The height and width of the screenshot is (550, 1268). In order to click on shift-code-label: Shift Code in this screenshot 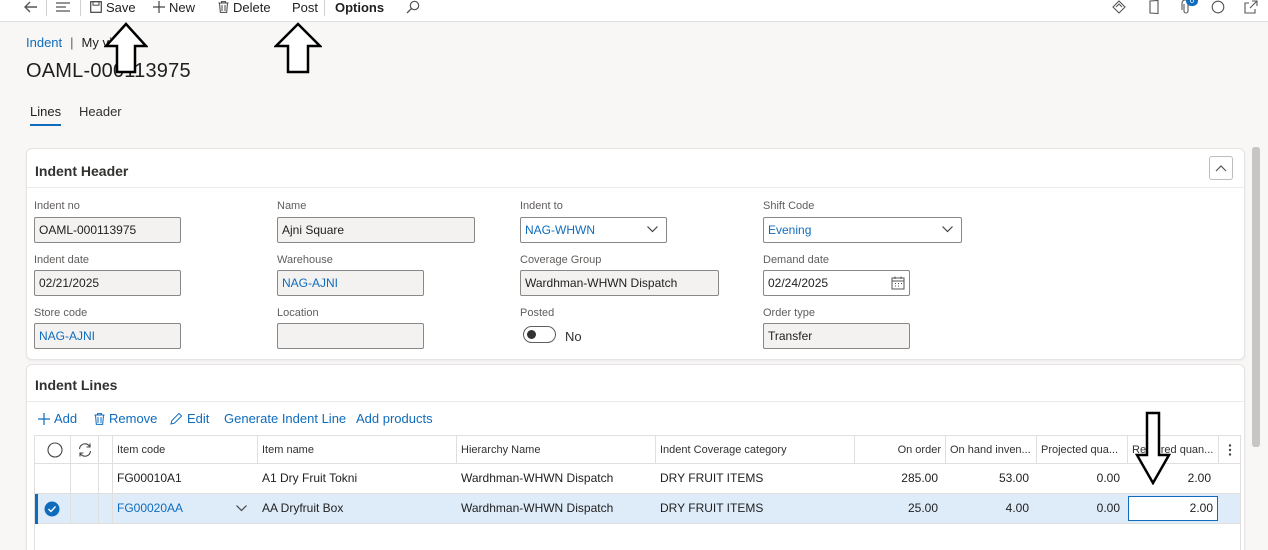, I will do `click(789, 206)`.